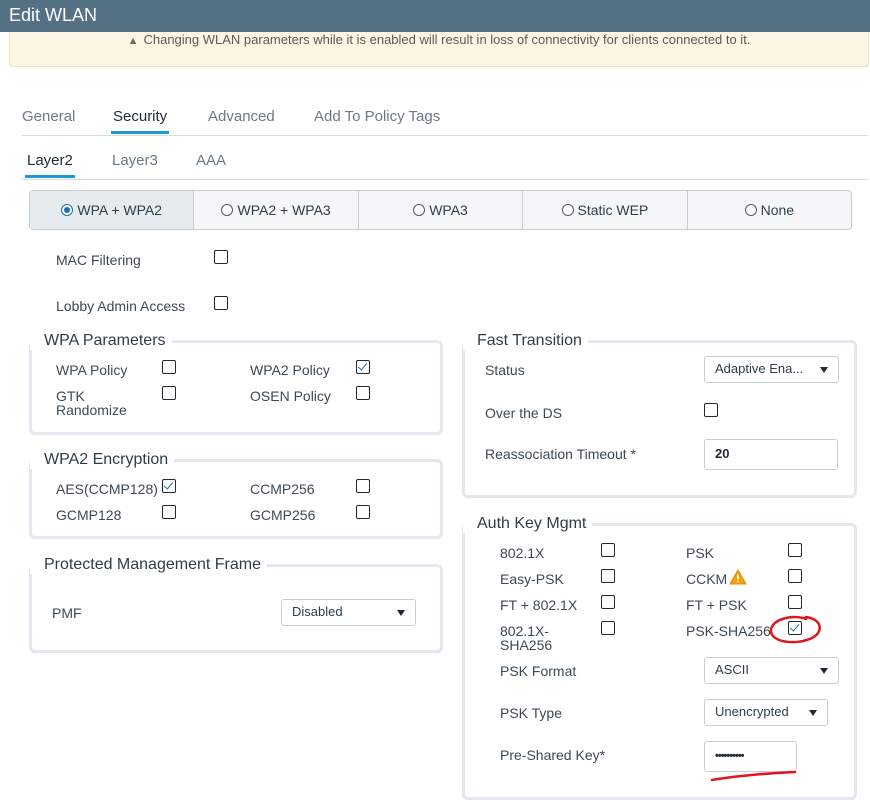  I want to click on lobby-admin-label: Lobby Admin Access, so click(121, 306).